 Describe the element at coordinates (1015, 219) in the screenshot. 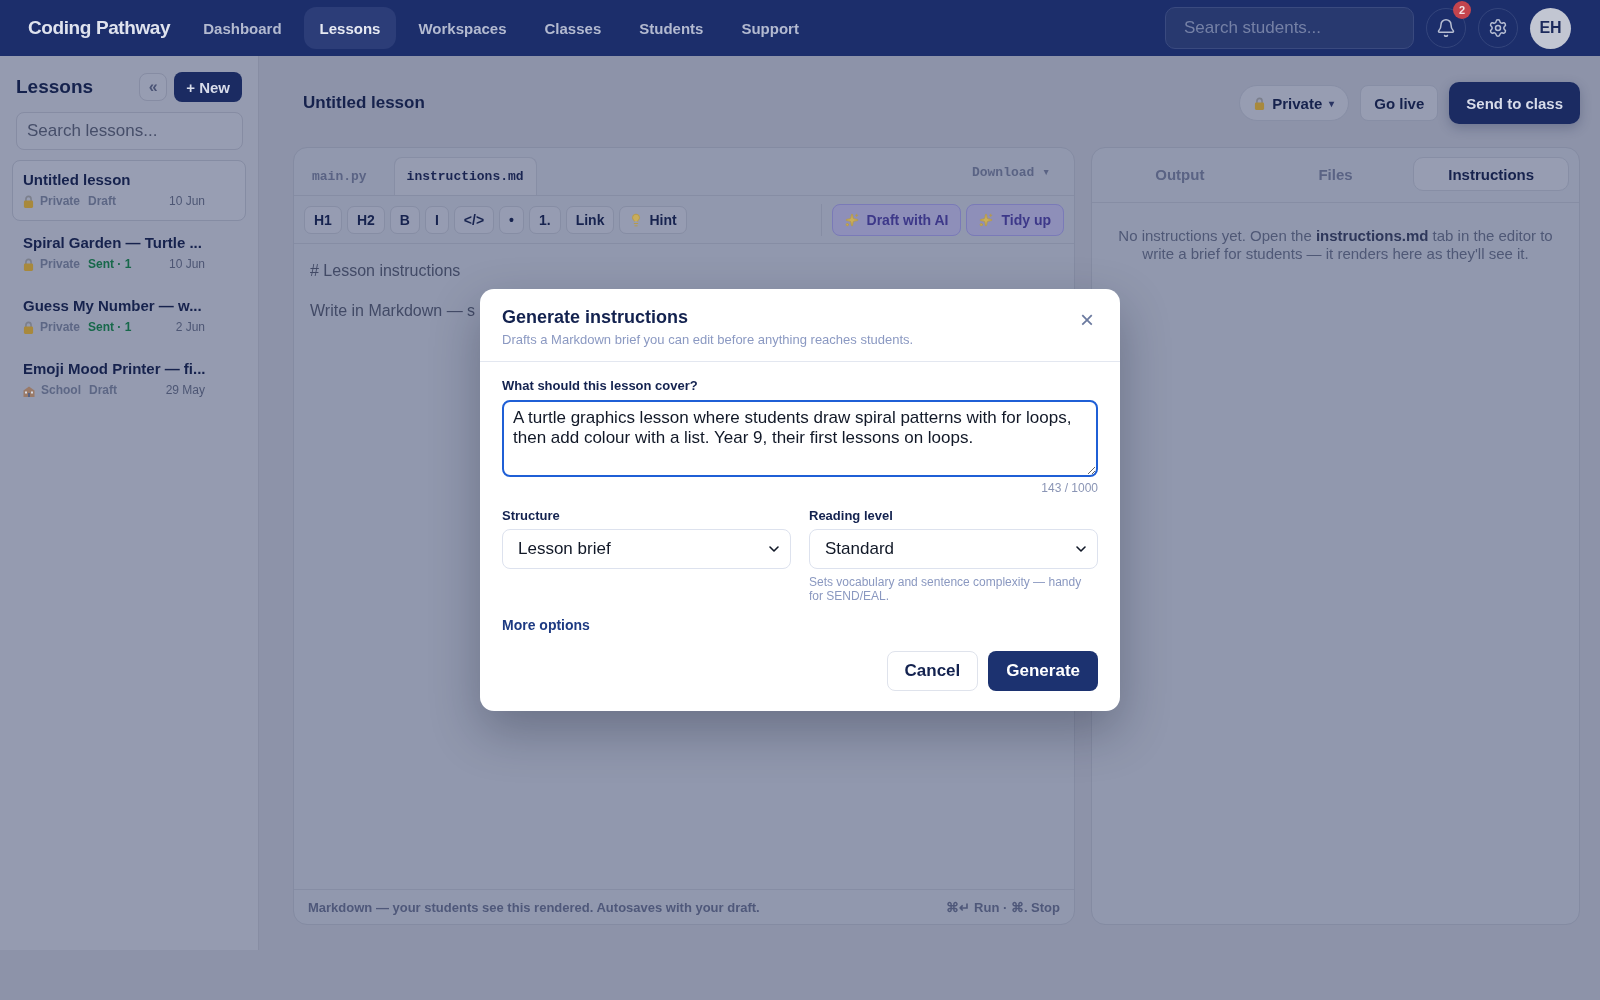

I see `ai-action-button: Tidy up` at that location.